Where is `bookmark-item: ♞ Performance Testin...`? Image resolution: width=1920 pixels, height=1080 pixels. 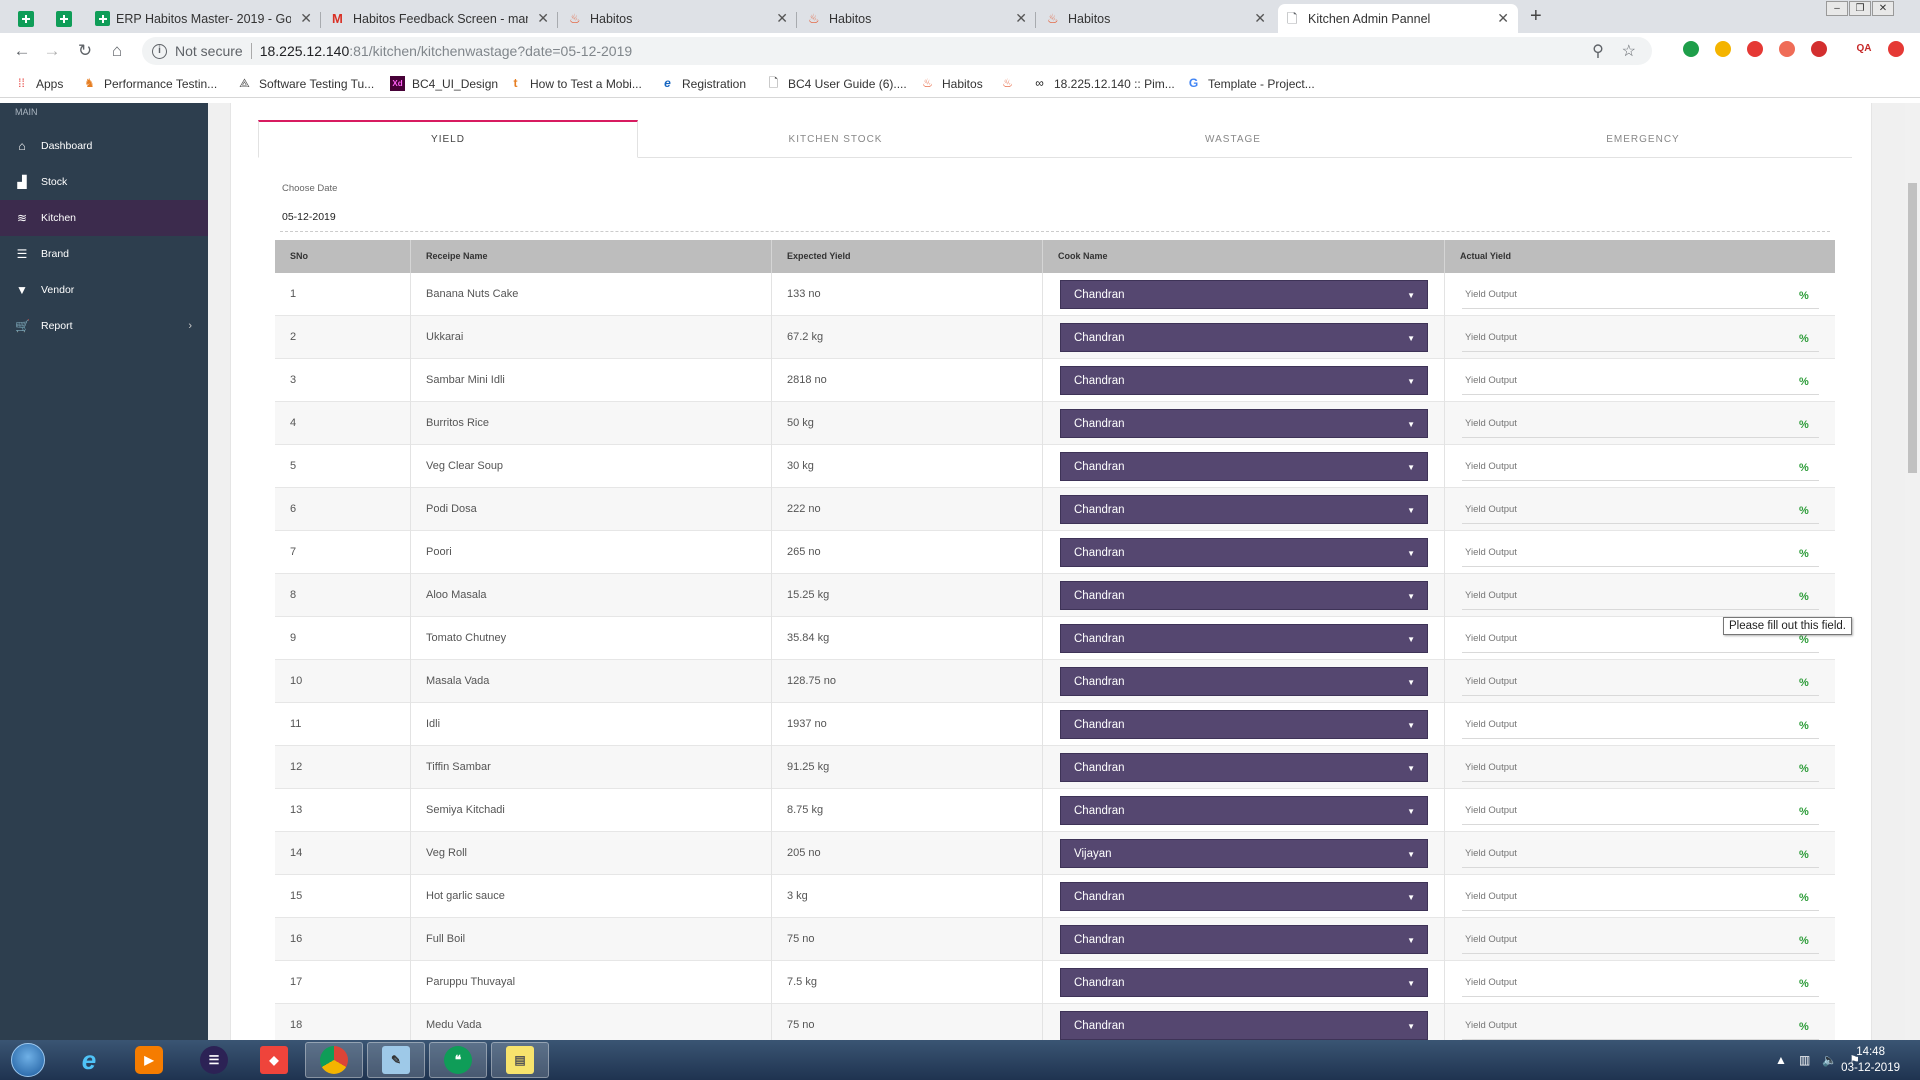
bookmark-item: ♞ Performance Testin... is located at coordinates (149, 83).